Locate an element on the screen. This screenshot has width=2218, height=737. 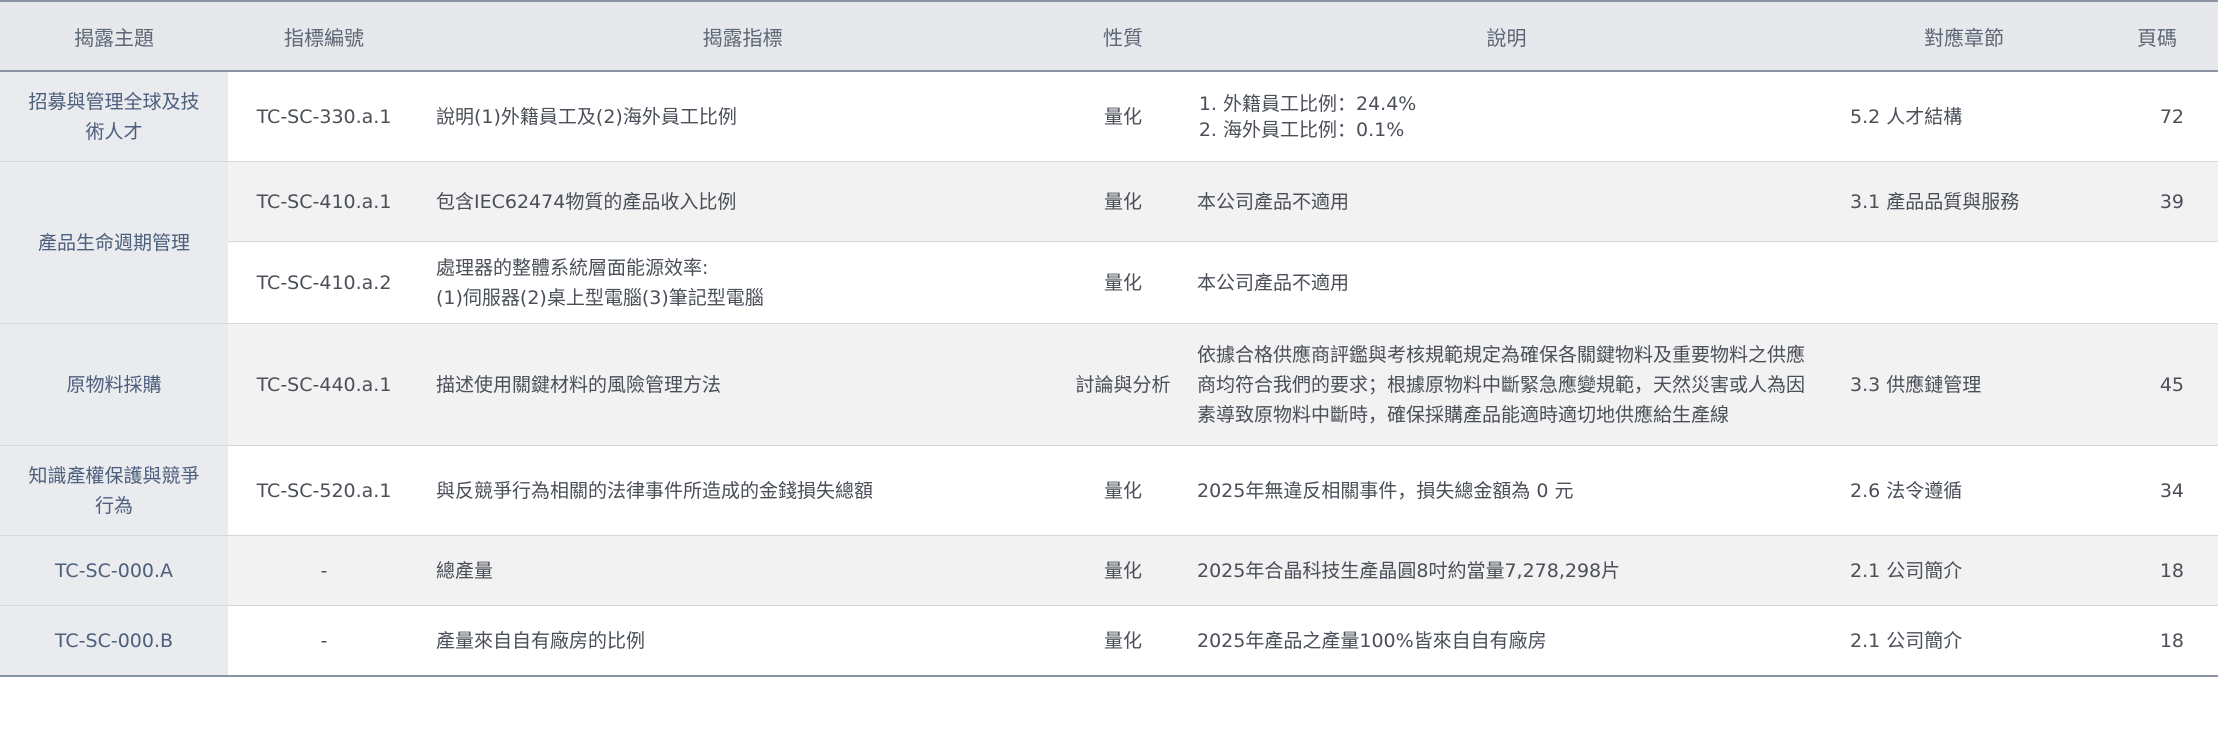
section-cell: 2.6 法令遵循 is located at coordinates (1964, 490).